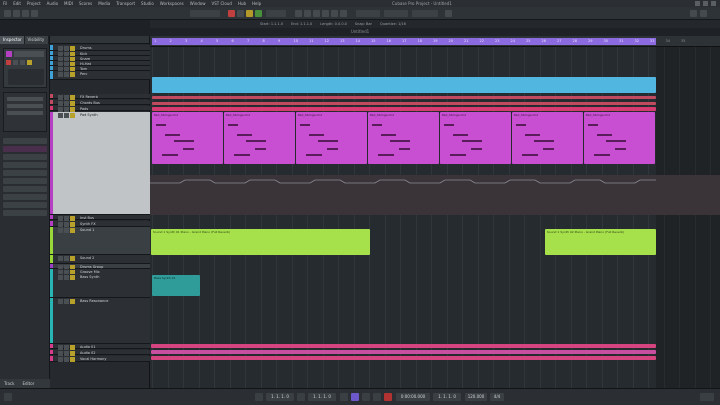 The image size is (720, 405). I want to click on tempo-display: 120.000, so click(476, 397).